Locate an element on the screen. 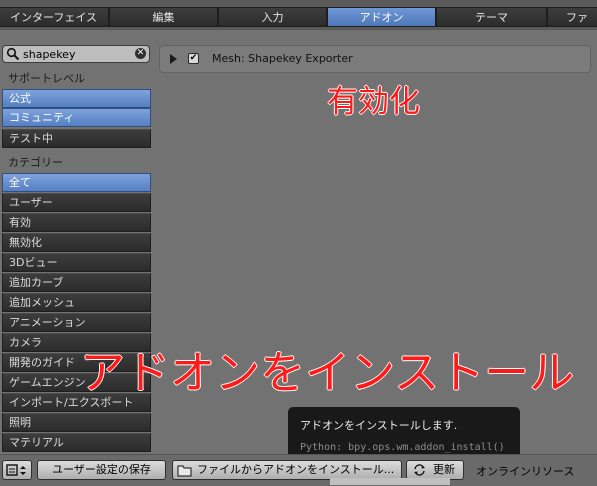 This screenshot has height=486, width=597. category-lighting: 照明 is located at coordinates (76, 422).